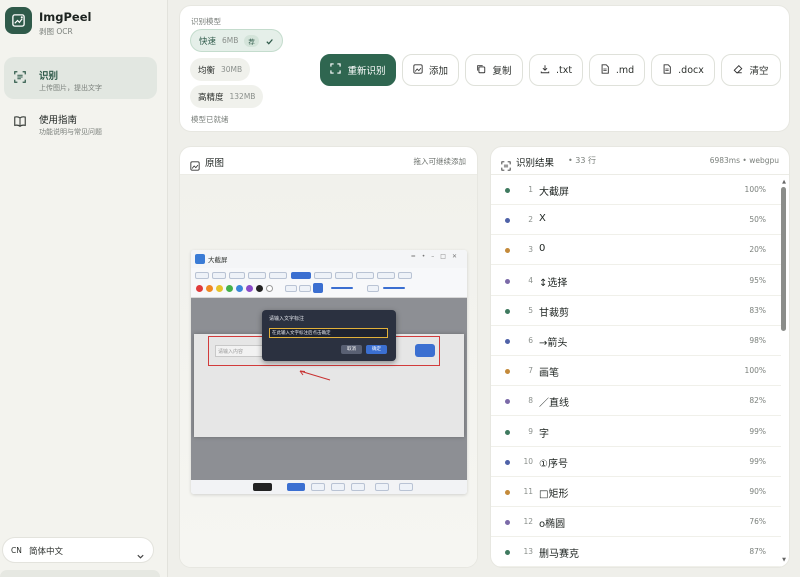  What do you see at coordinates (640, 161) in the screenshot?
I see `results-panel-header: 识别结果 • 33 行 6983ms • webgpu` at bounding box center [640, 161].